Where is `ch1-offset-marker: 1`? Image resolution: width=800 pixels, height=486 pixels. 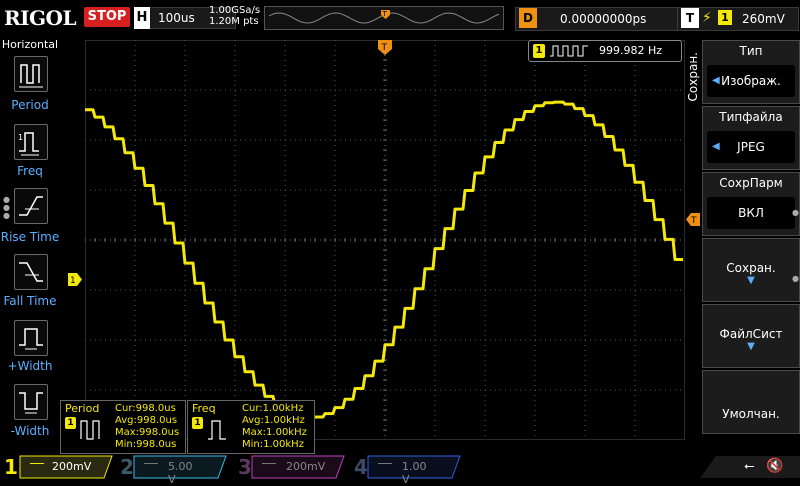
ch1-offset-marker: 1 is located at coordinates (75, 279).